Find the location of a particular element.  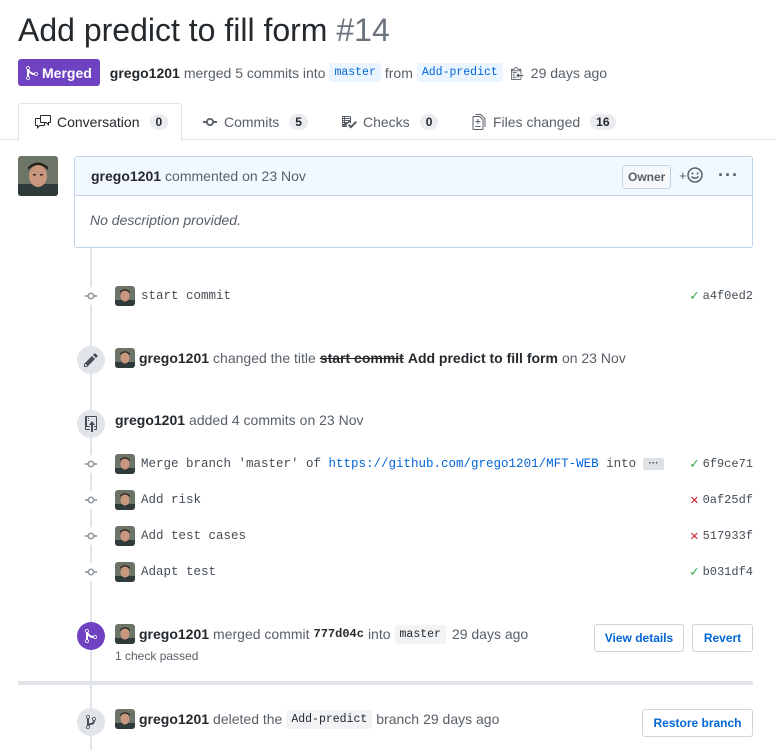

git-branch-icon is located at coordinates (91, 722).